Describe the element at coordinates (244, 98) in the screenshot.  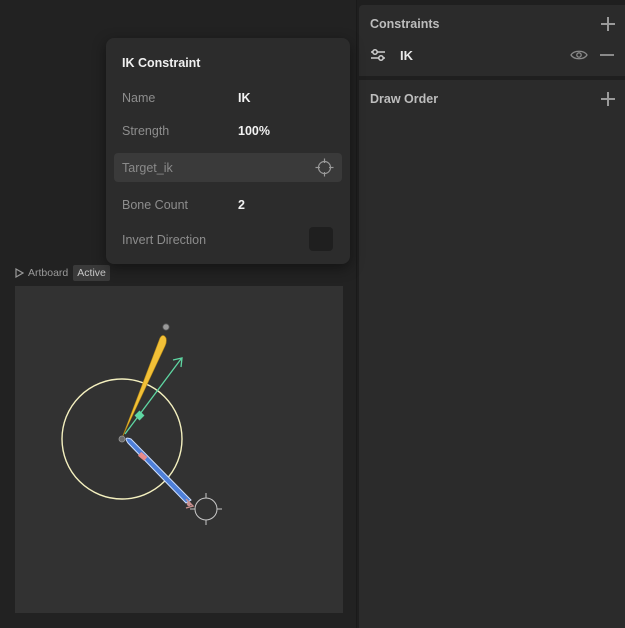
I see `name-value: IK` at that location.